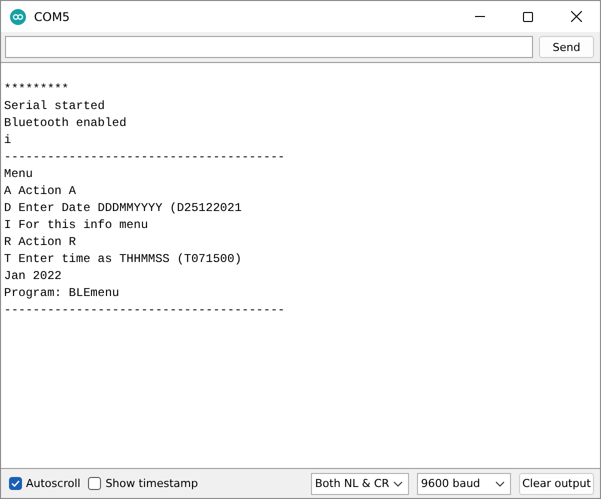  What do you see at coordinates (40, 242) in the screenshot?
I see `output-line: R Action R` at bounding box center [40, 242].